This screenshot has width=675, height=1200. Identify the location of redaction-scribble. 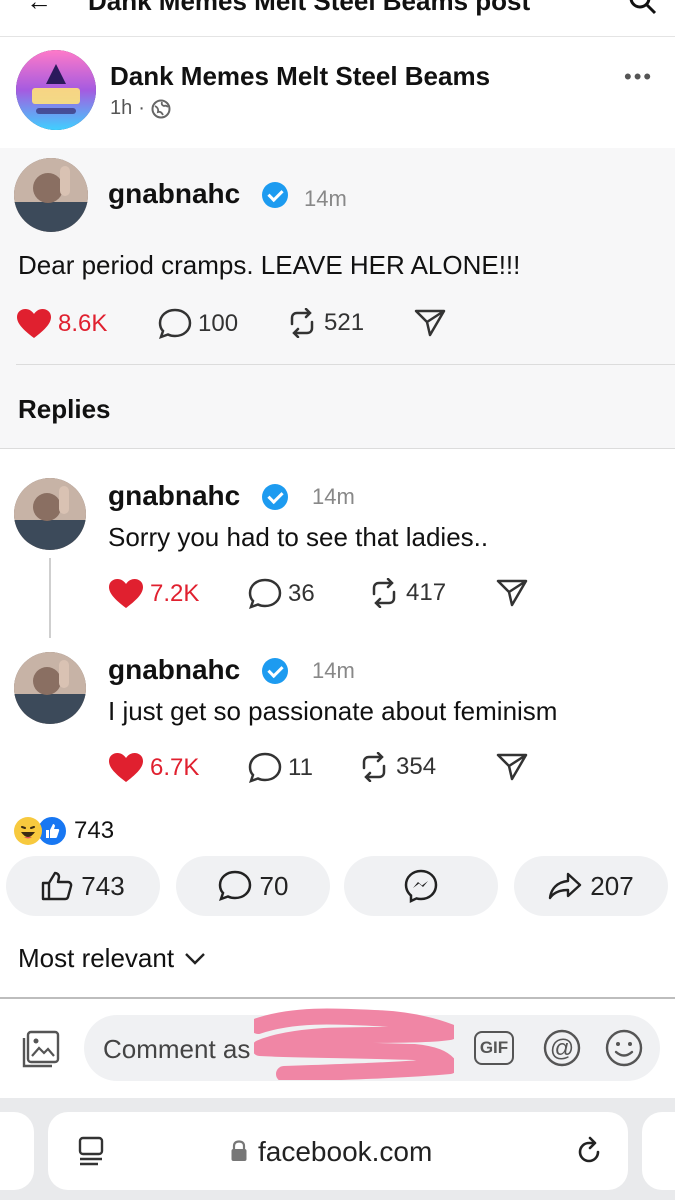
(354, 1043).